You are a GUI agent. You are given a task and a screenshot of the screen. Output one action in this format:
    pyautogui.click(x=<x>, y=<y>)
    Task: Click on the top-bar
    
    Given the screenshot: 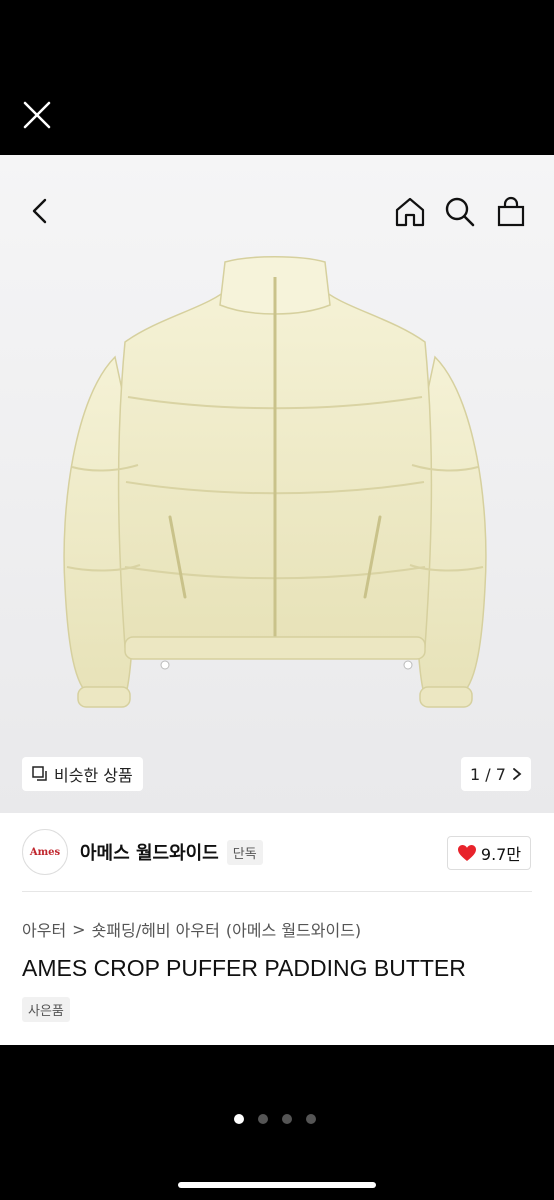 What is the action you would take?
    pyautogui.click(x=277, y=77)
    